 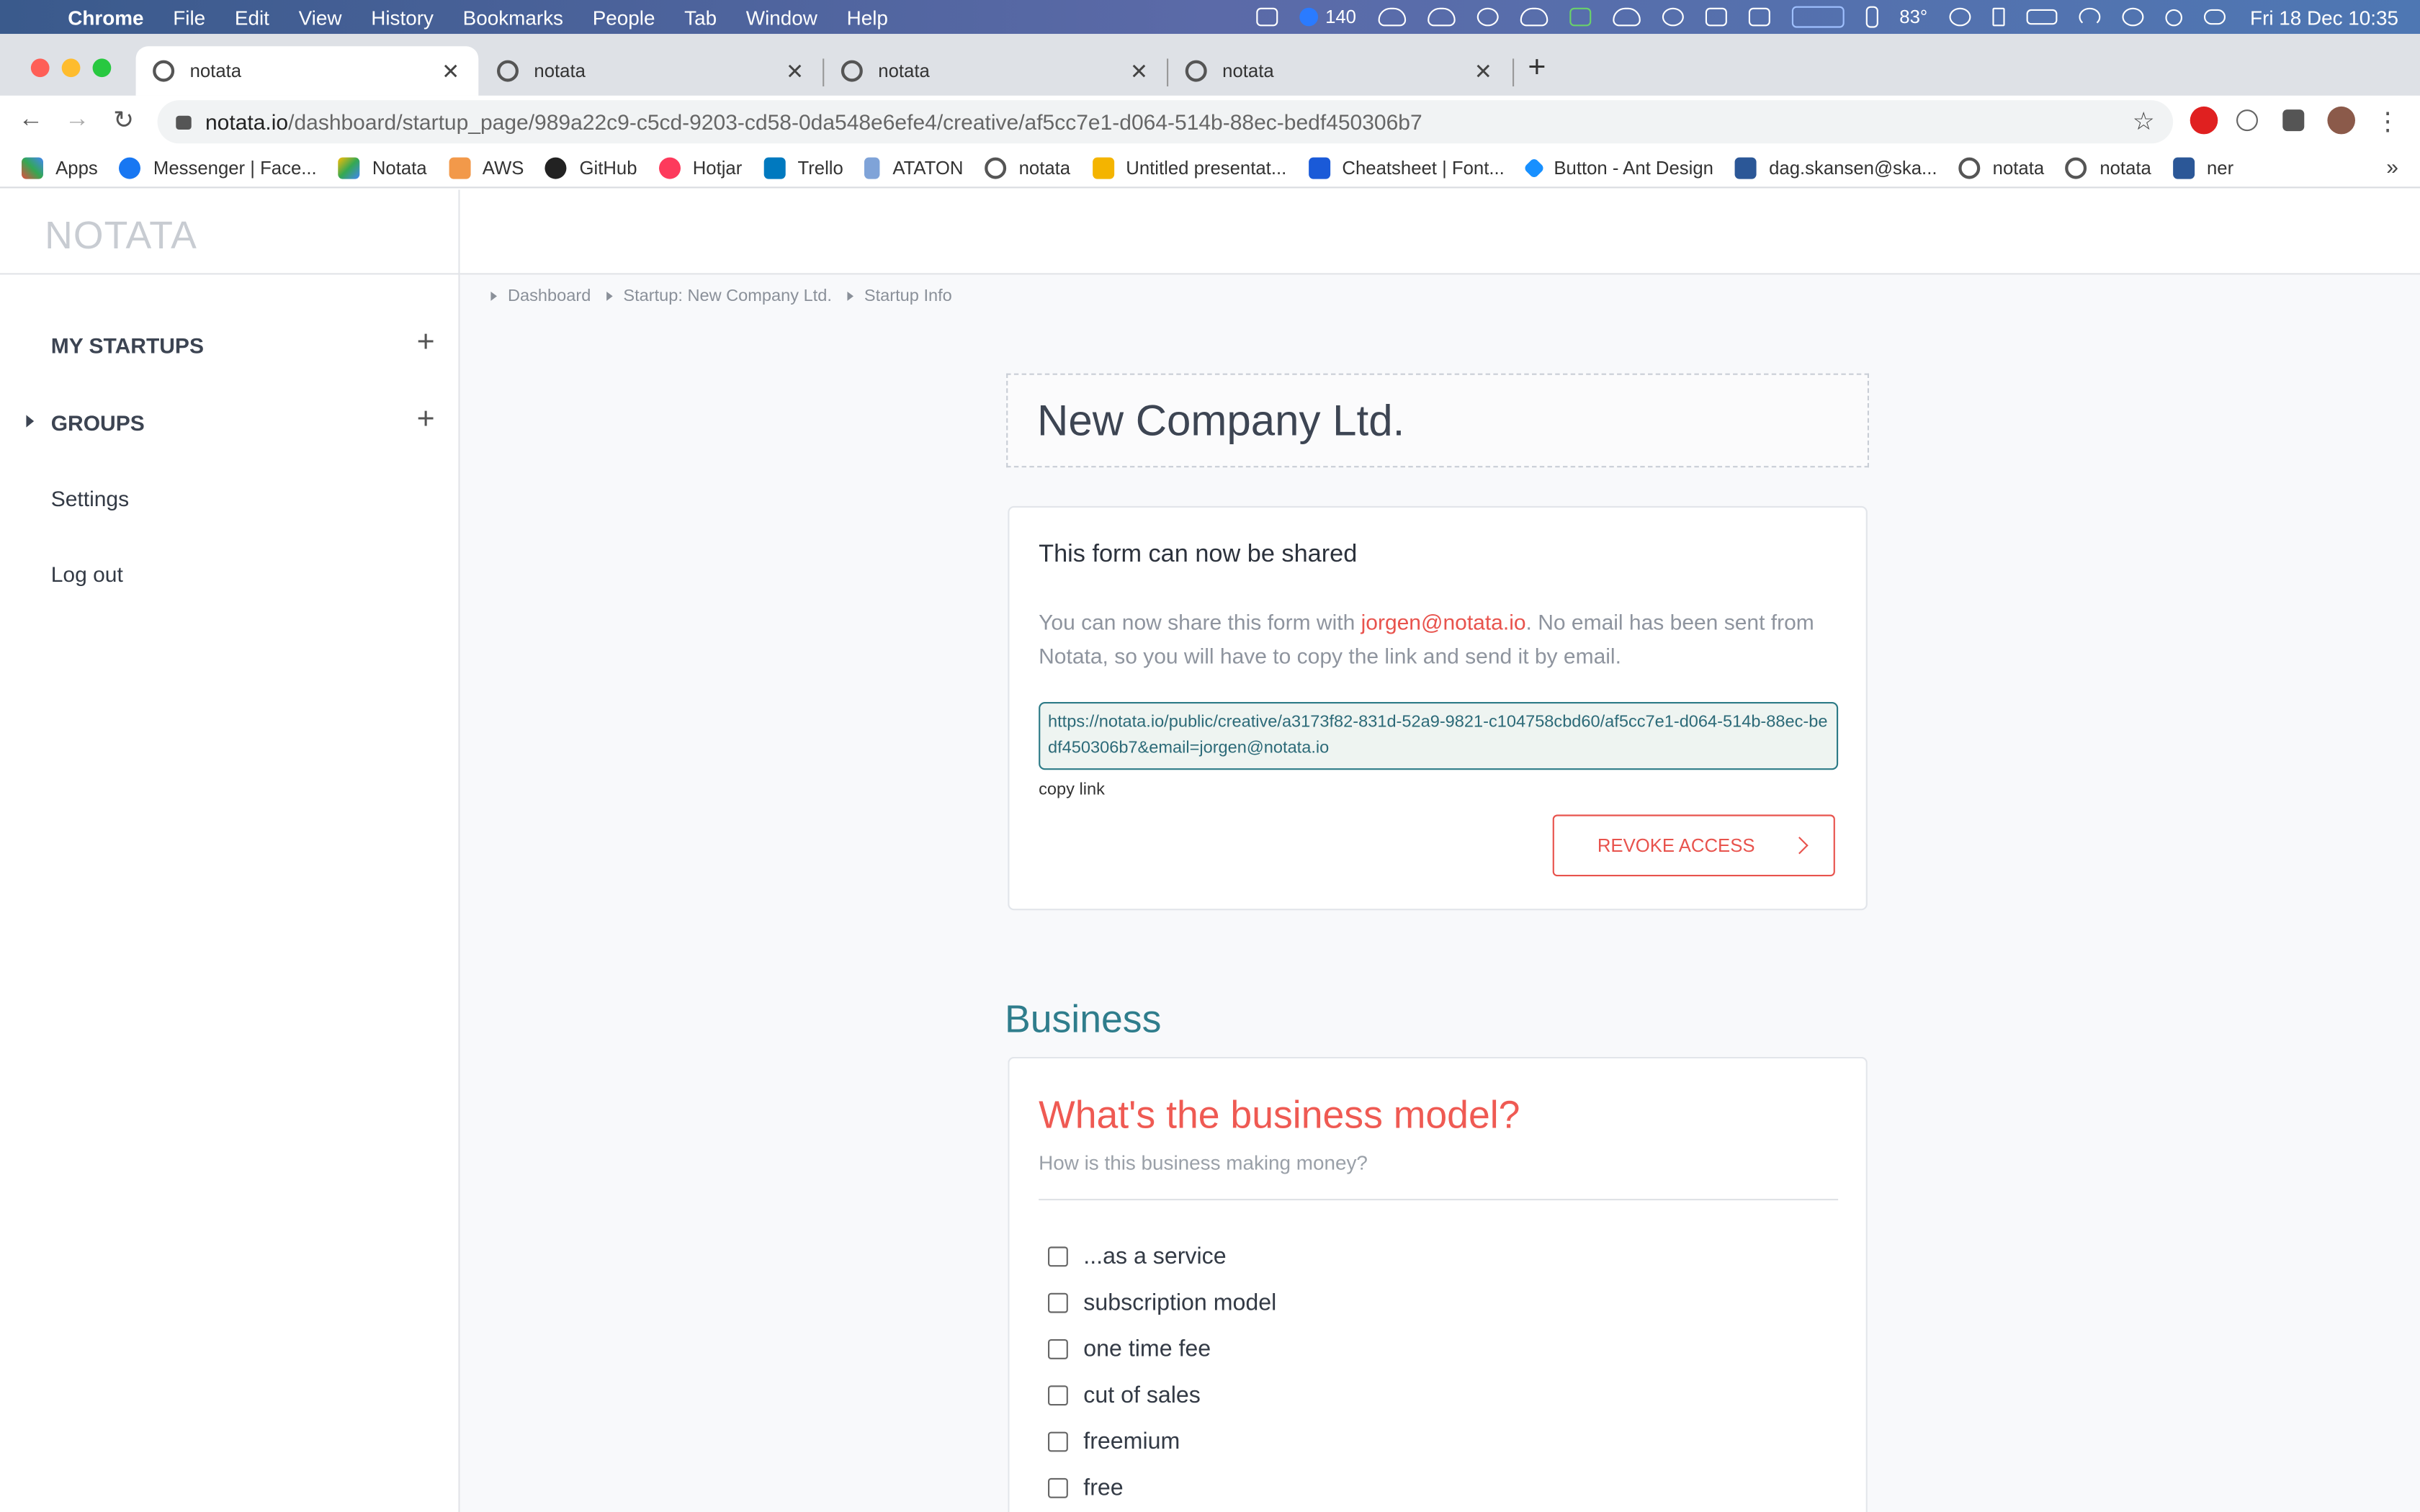 I want to click on bookmarks-overflow-icon: », so click(x=2392, y=166).